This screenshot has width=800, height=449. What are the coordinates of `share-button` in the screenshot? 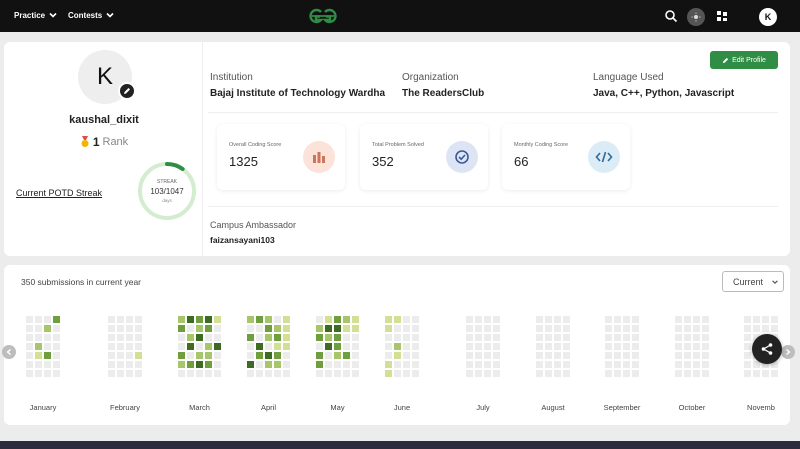 It's located at (767, 349).